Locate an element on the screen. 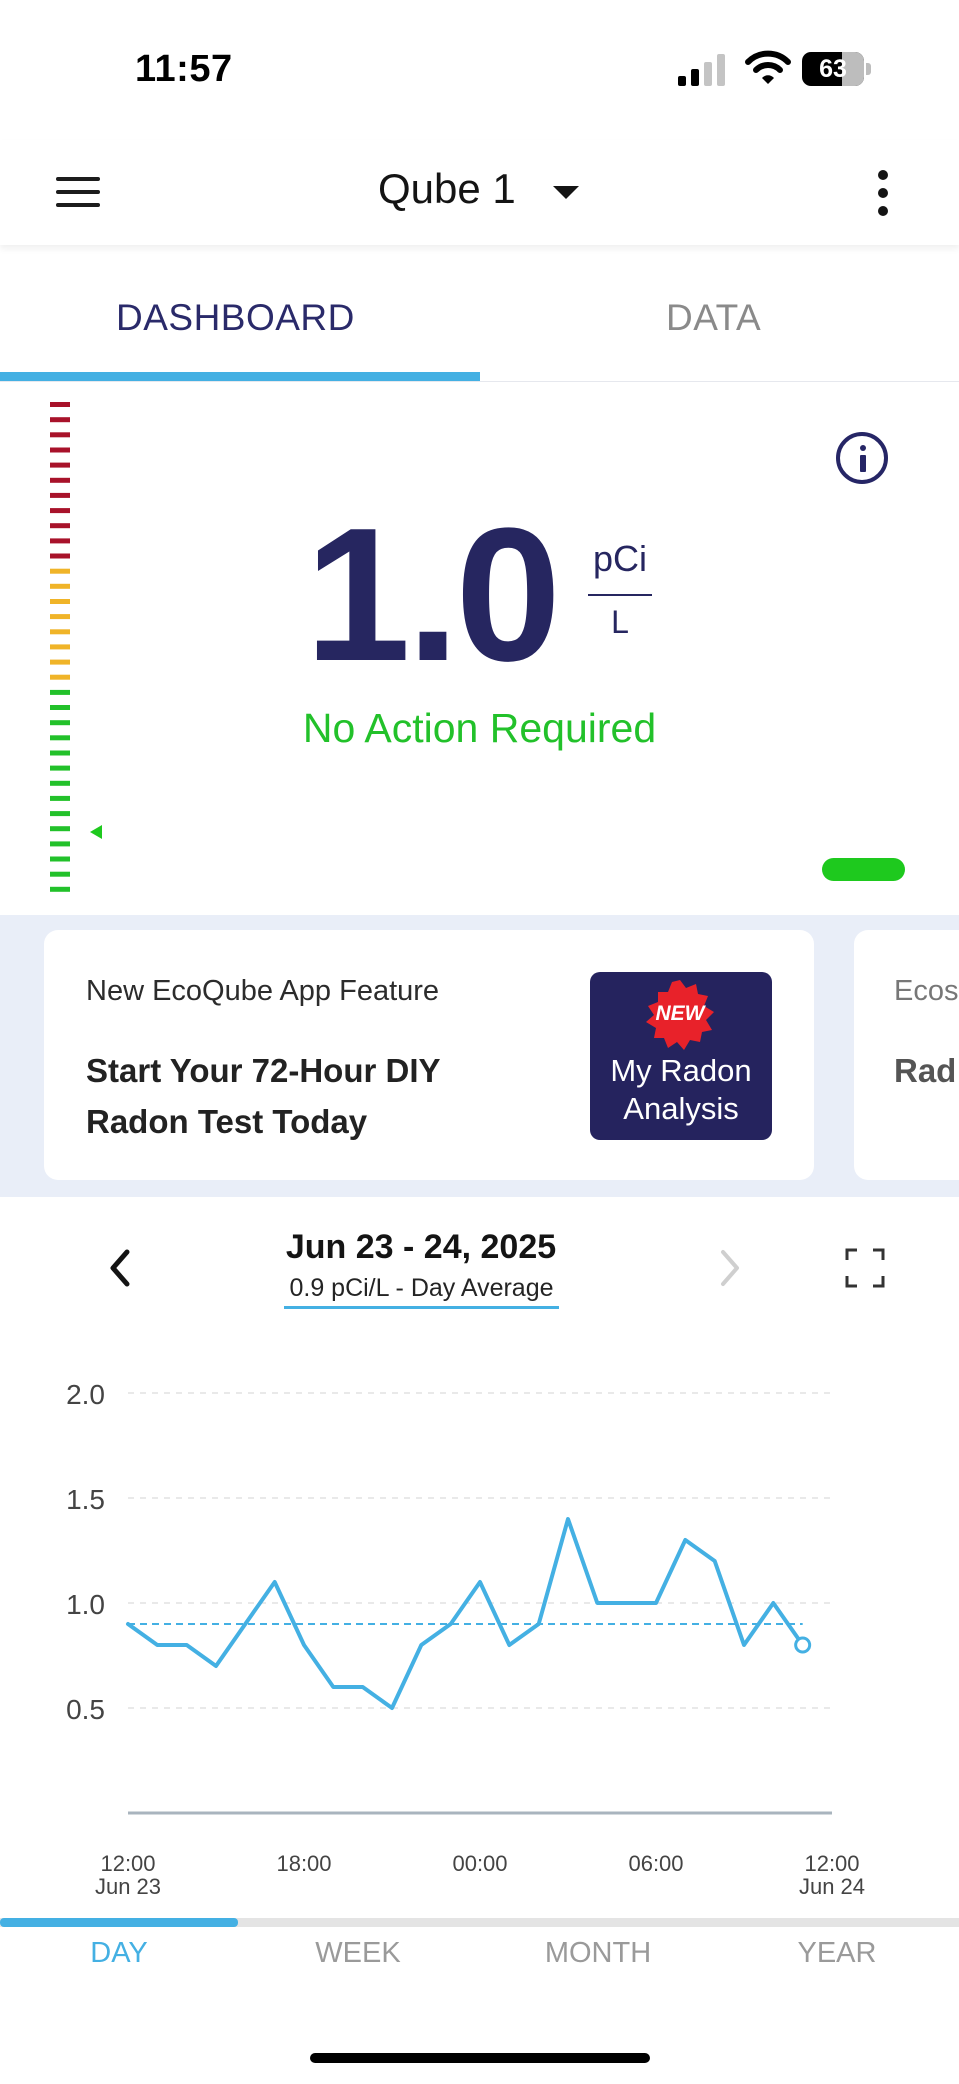 The image size is (959, 2084). promo-card-next: Ecos Rad hea is located at coordinates (906, 1055).